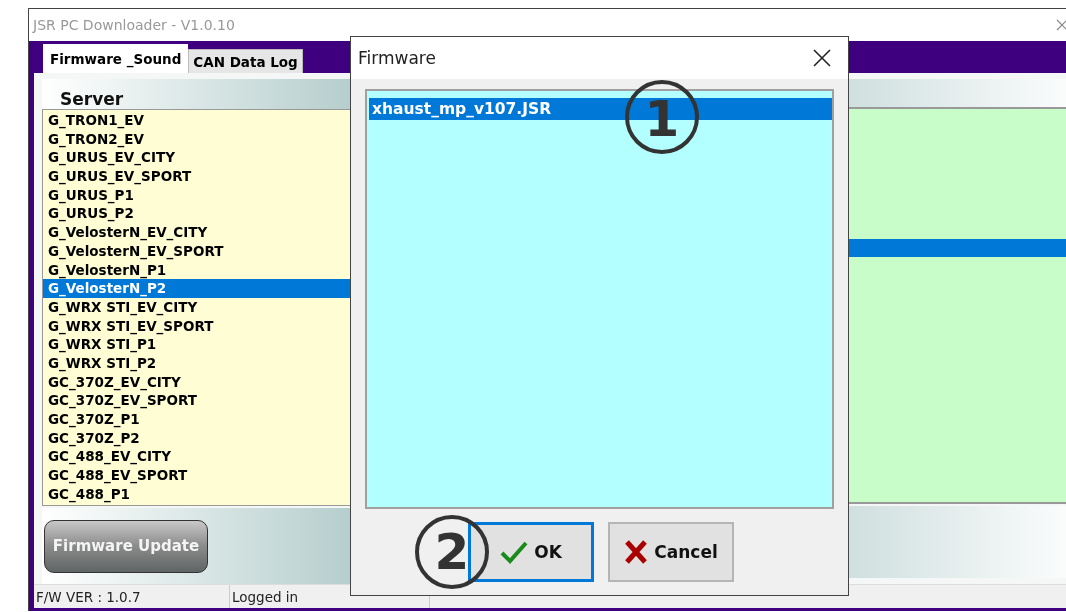 The image size is (1066, 612). Describe the element at coordinates (636, 552) in the screenshot. I see `cross-icon` at that location.